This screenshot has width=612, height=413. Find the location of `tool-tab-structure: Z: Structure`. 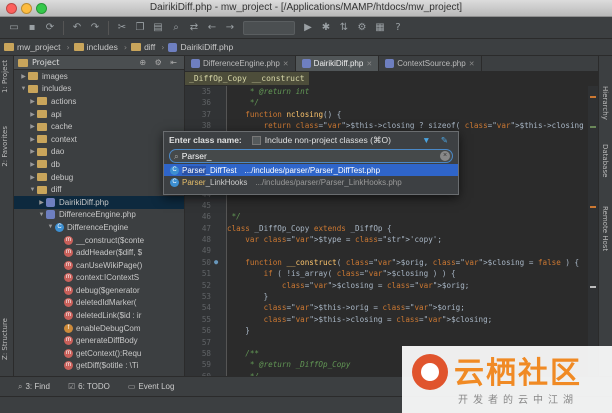

tool-tab-structure: Z: Structure is located at coordinates (5, 339).